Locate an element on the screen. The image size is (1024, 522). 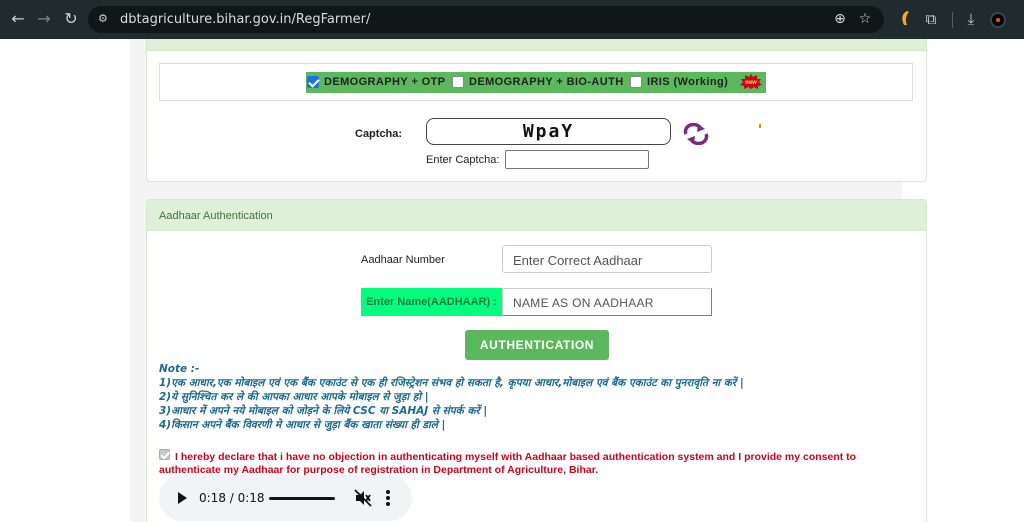
name-label: Enter Name(AADHAAR) : is located at coordinates (431, 302).